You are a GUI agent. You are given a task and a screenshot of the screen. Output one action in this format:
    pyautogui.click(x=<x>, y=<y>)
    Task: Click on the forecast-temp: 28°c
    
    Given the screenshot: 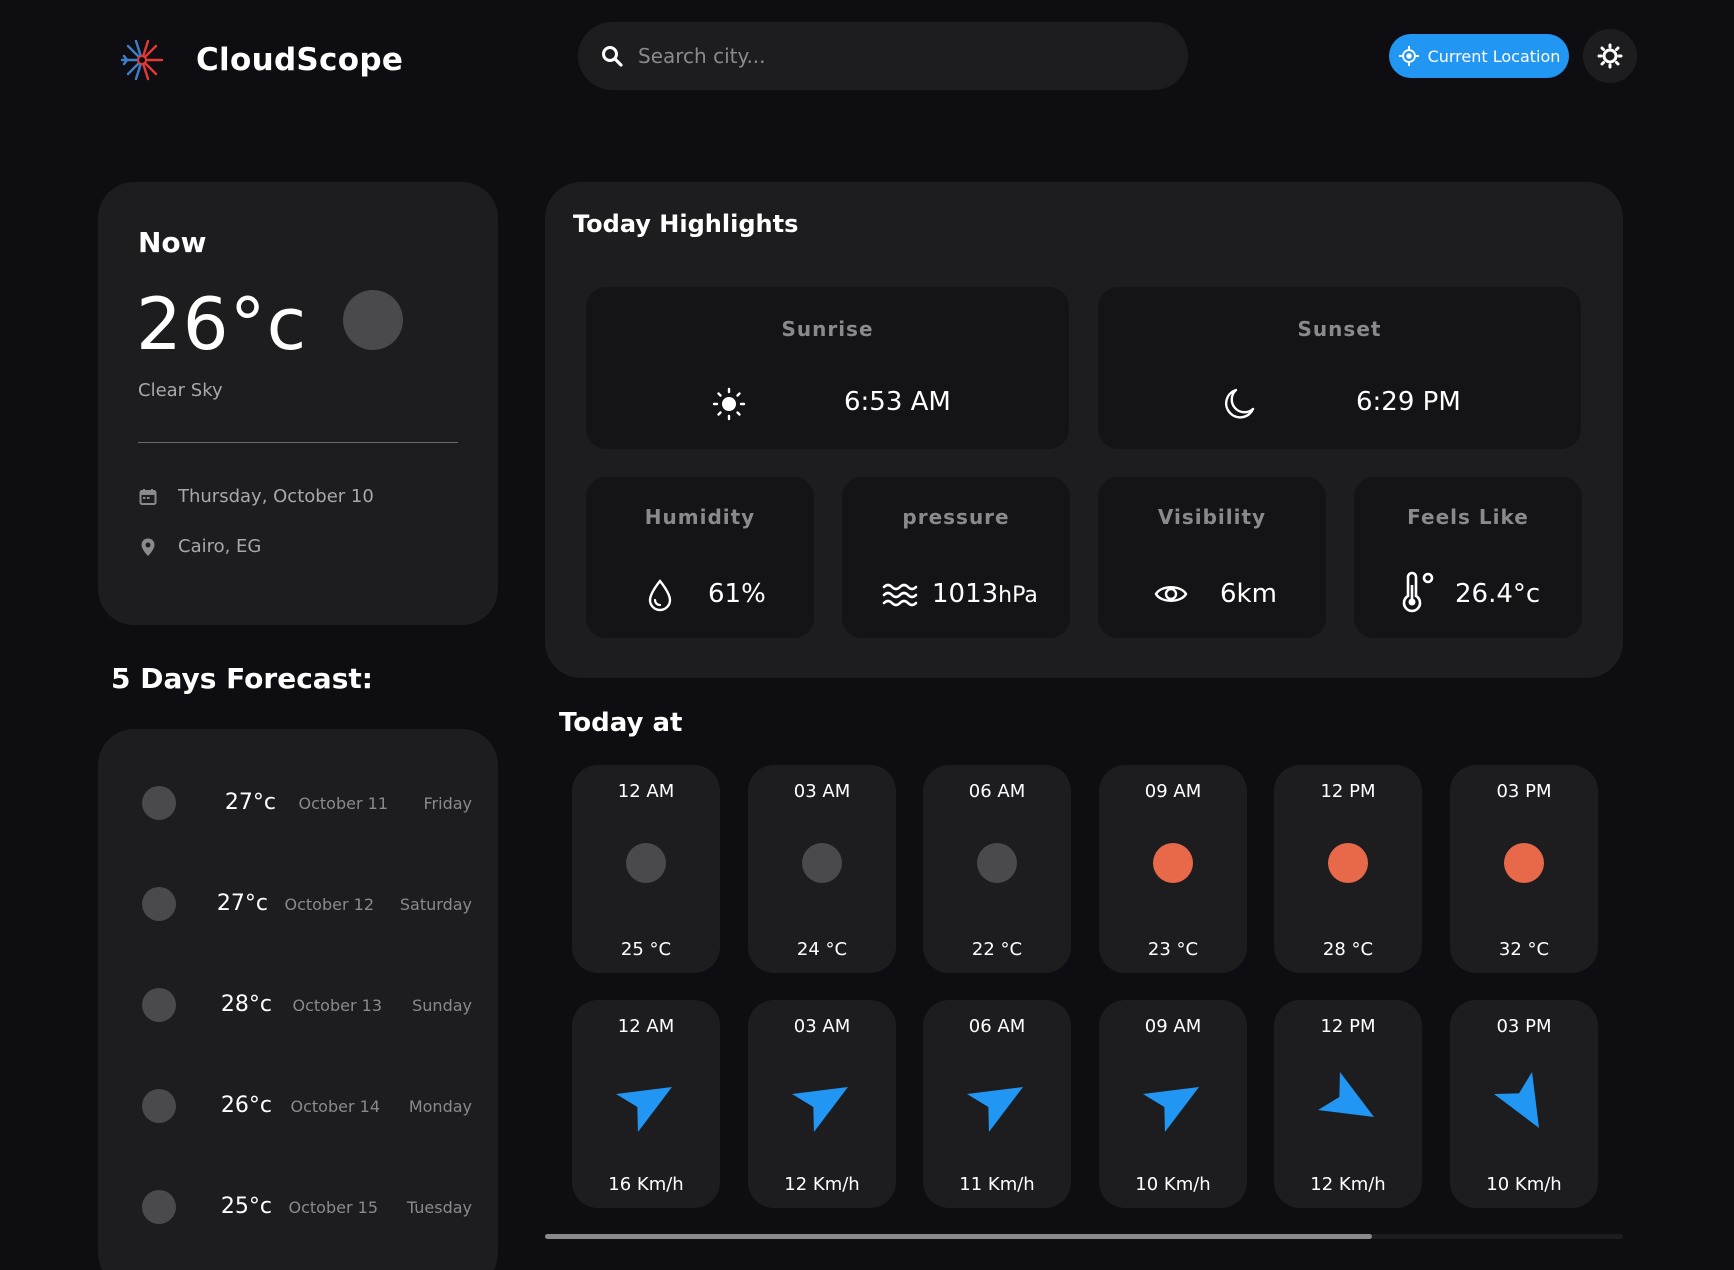 What is the action you would take?
    pyautogui.click(x=246, y=1004)
    